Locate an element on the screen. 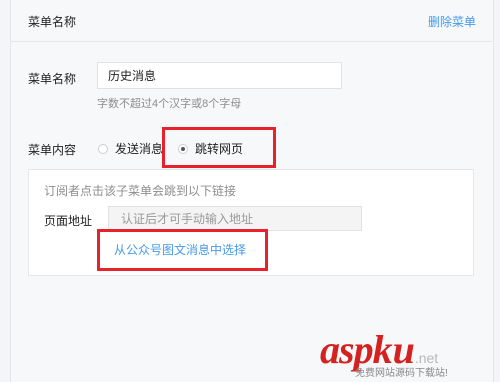 This screenshot has height=382, width=500. choose-from-articles-link: 从公众号图文消息中选择 is located at coordinates (180, 249).